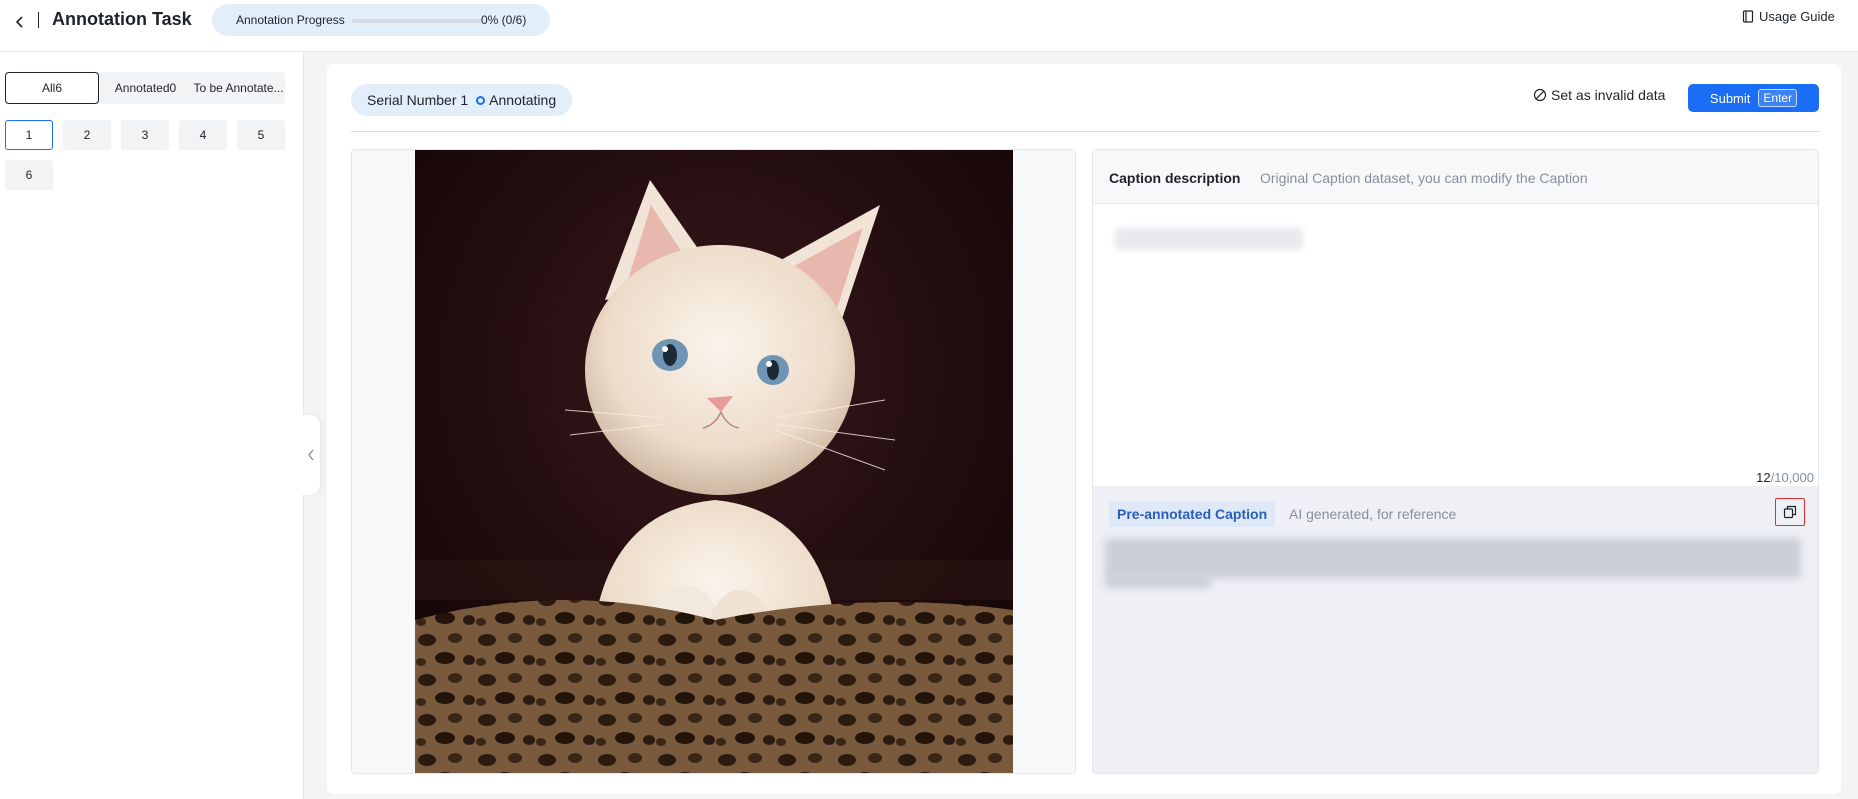  What do you see at coordinates (1792, 477) in the screenshot?
I see `character-count-max: /10,000` at bounding box center [1792, 477].